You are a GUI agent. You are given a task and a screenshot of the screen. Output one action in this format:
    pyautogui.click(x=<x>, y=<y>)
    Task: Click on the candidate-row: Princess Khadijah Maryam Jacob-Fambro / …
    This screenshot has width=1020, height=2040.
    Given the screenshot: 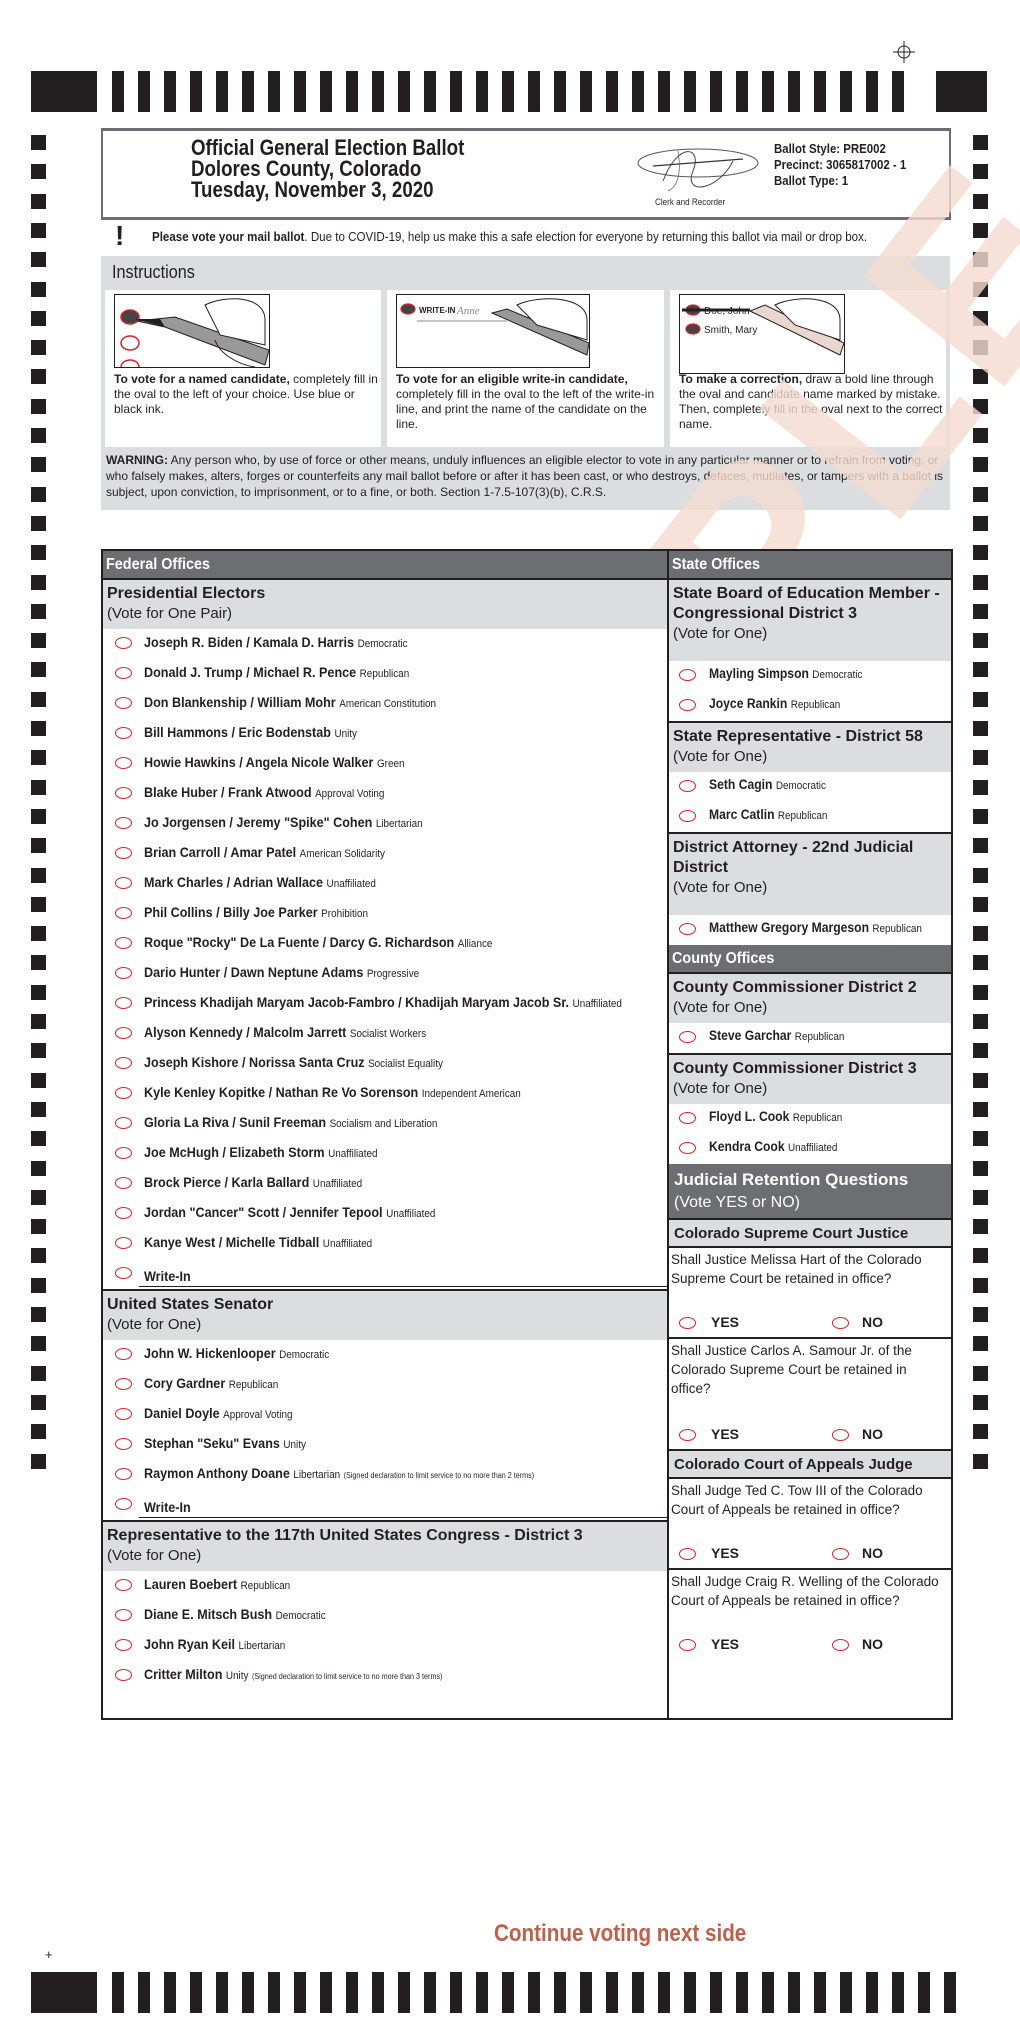 What is the action you would take?
    pyautogui.click(x=385, y=1004)
    